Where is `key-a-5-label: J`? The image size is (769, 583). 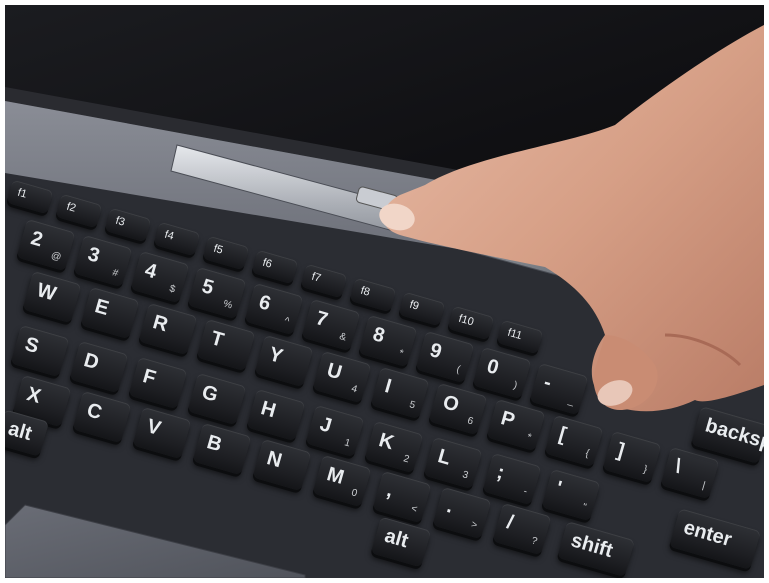 key-a-5-label: J is located at coordinates (326, 425).